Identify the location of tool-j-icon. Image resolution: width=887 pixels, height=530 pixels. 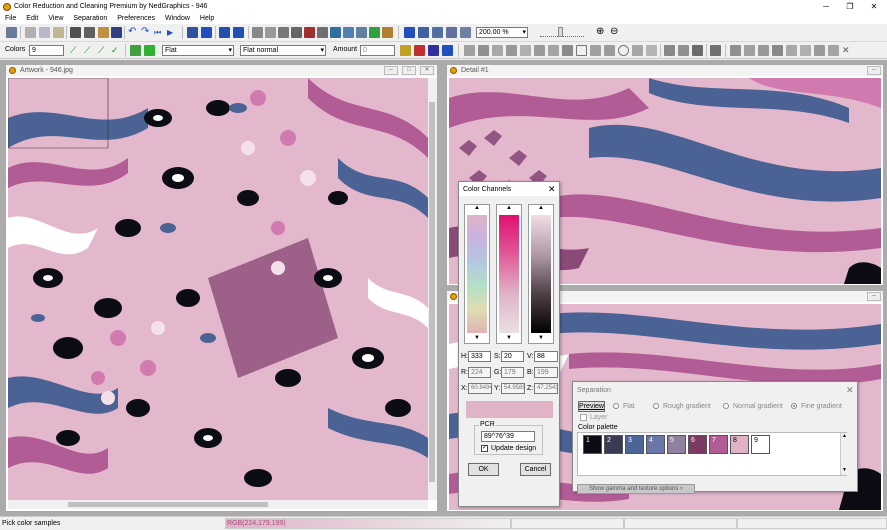
(749, 50).